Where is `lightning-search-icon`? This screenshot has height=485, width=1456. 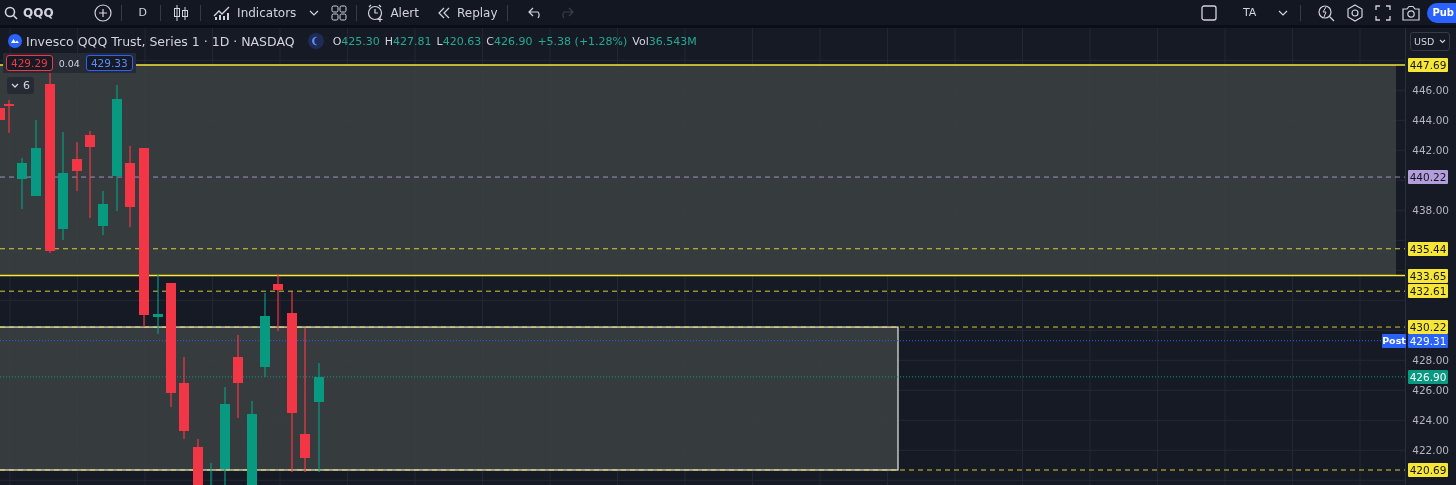 lightning-search-icon is located at coordinates (1326, 12).